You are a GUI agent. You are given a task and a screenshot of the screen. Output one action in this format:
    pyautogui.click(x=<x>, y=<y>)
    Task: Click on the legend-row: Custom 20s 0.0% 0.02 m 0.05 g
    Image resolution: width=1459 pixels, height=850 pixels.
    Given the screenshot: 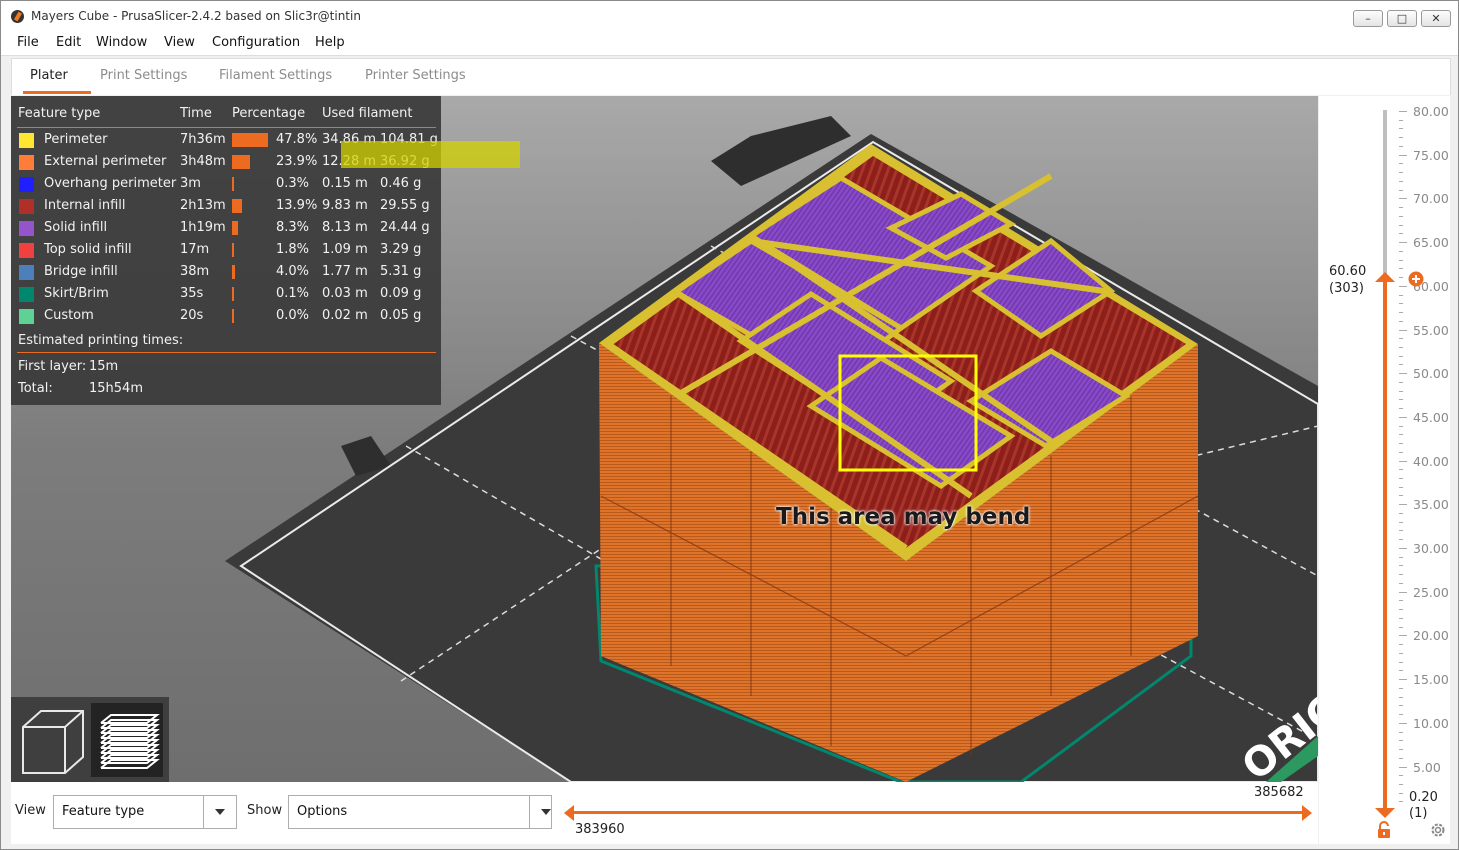 What is the action you would take?
    pyautogui.click(x=226, y=316)
    